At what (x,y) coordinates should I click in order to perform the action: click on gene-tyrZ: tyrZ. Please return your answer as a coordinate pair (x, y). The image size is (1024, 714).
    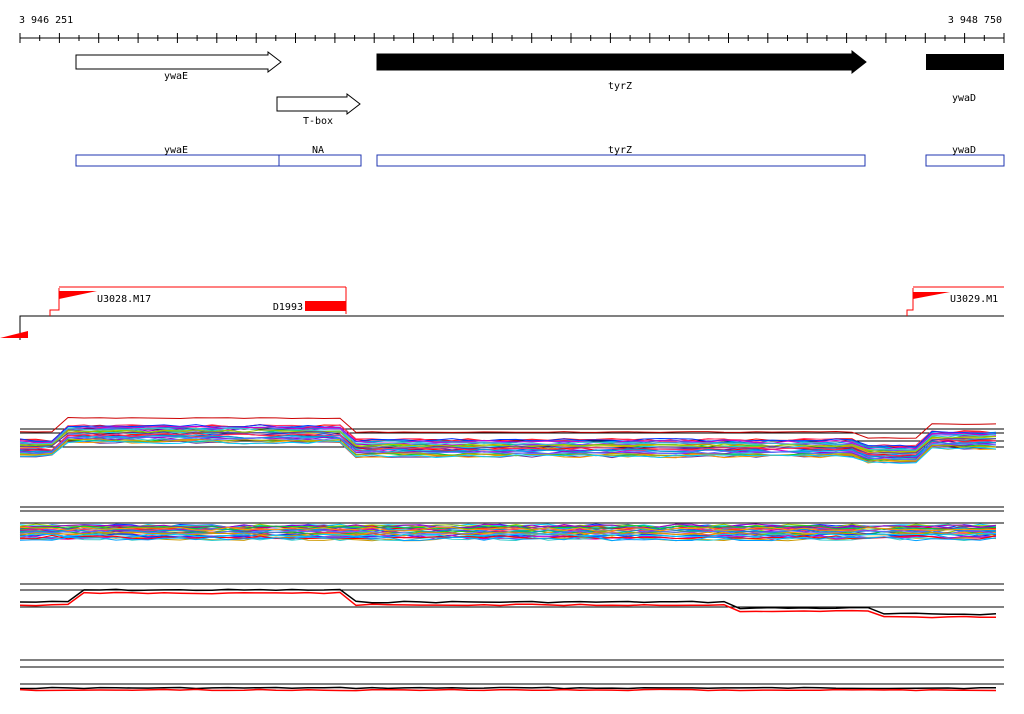
    Looking at the image, I should click on (621, 70).